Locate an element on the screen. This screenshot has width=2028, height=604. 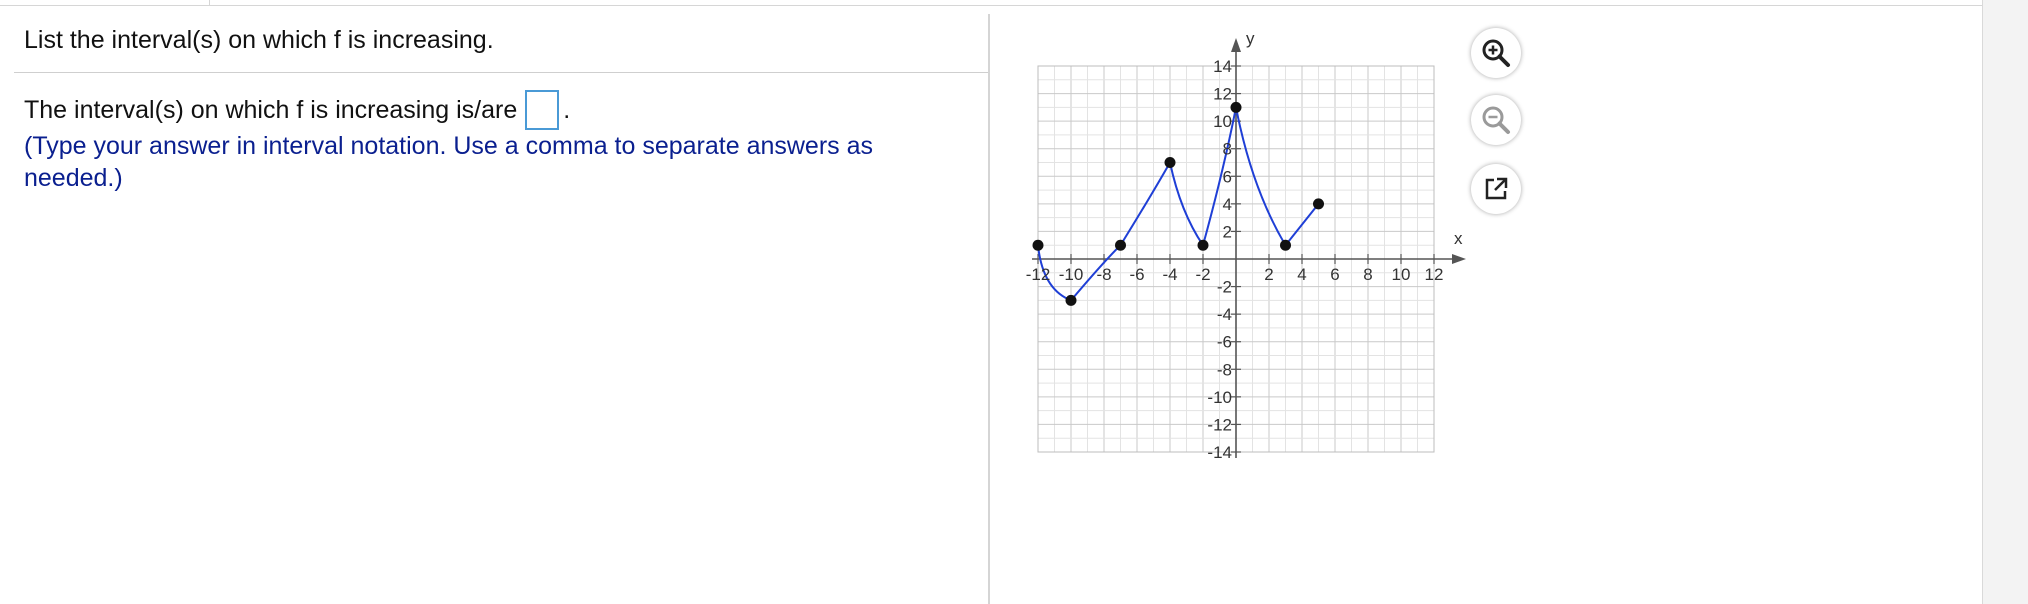
popout-button is located at coordinates (1496, 189).